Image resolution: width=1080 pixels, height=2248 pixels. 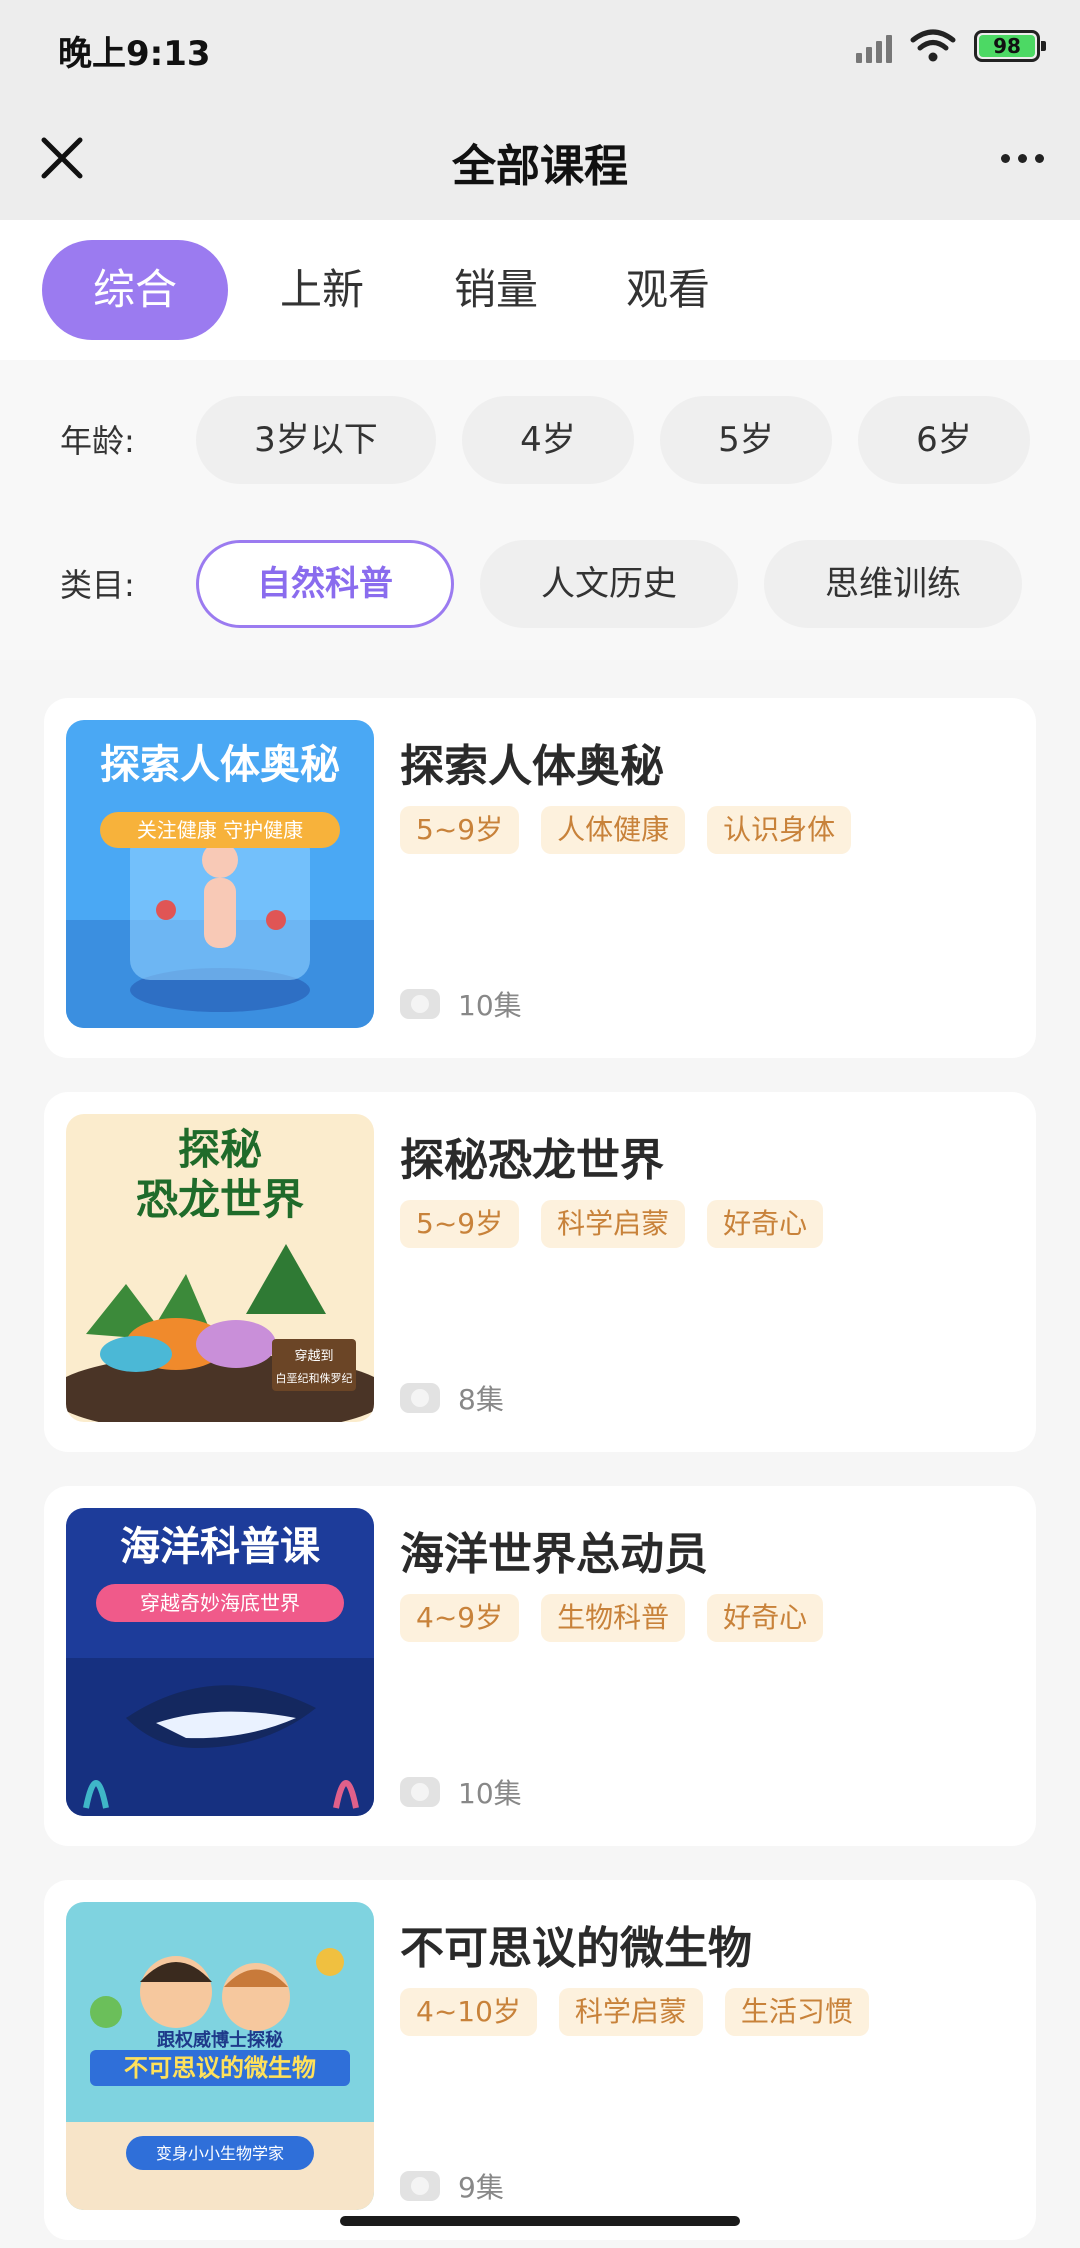 What do you see at coordinates (796, 2012) in the screenshot?
I see `tag-skill: 生活习惯` at bounding box center [796, 2012].